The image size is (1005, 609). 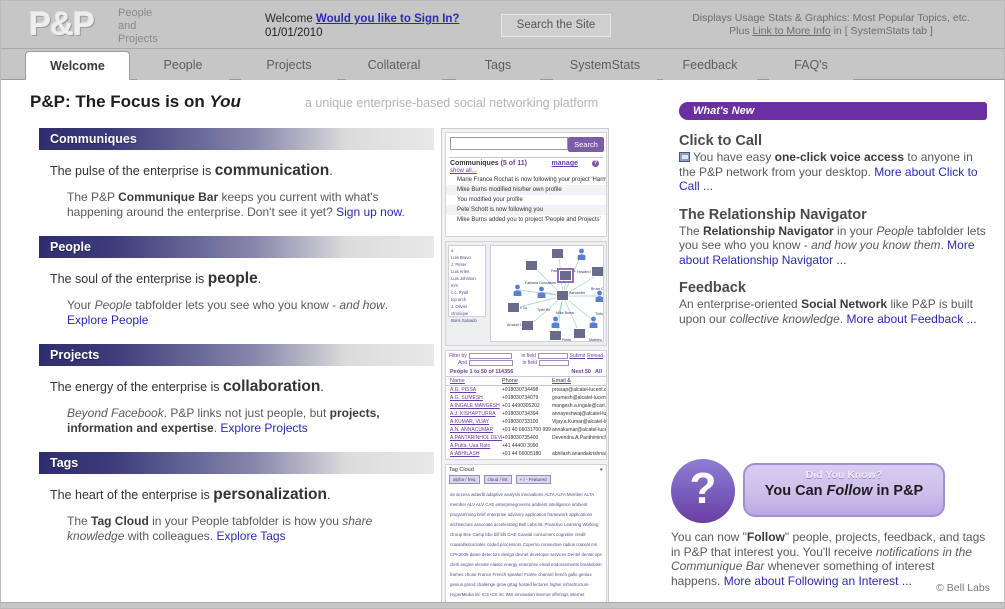 I want to click on sign-up-now-link: Sign up now, so click(x=368, y=212).